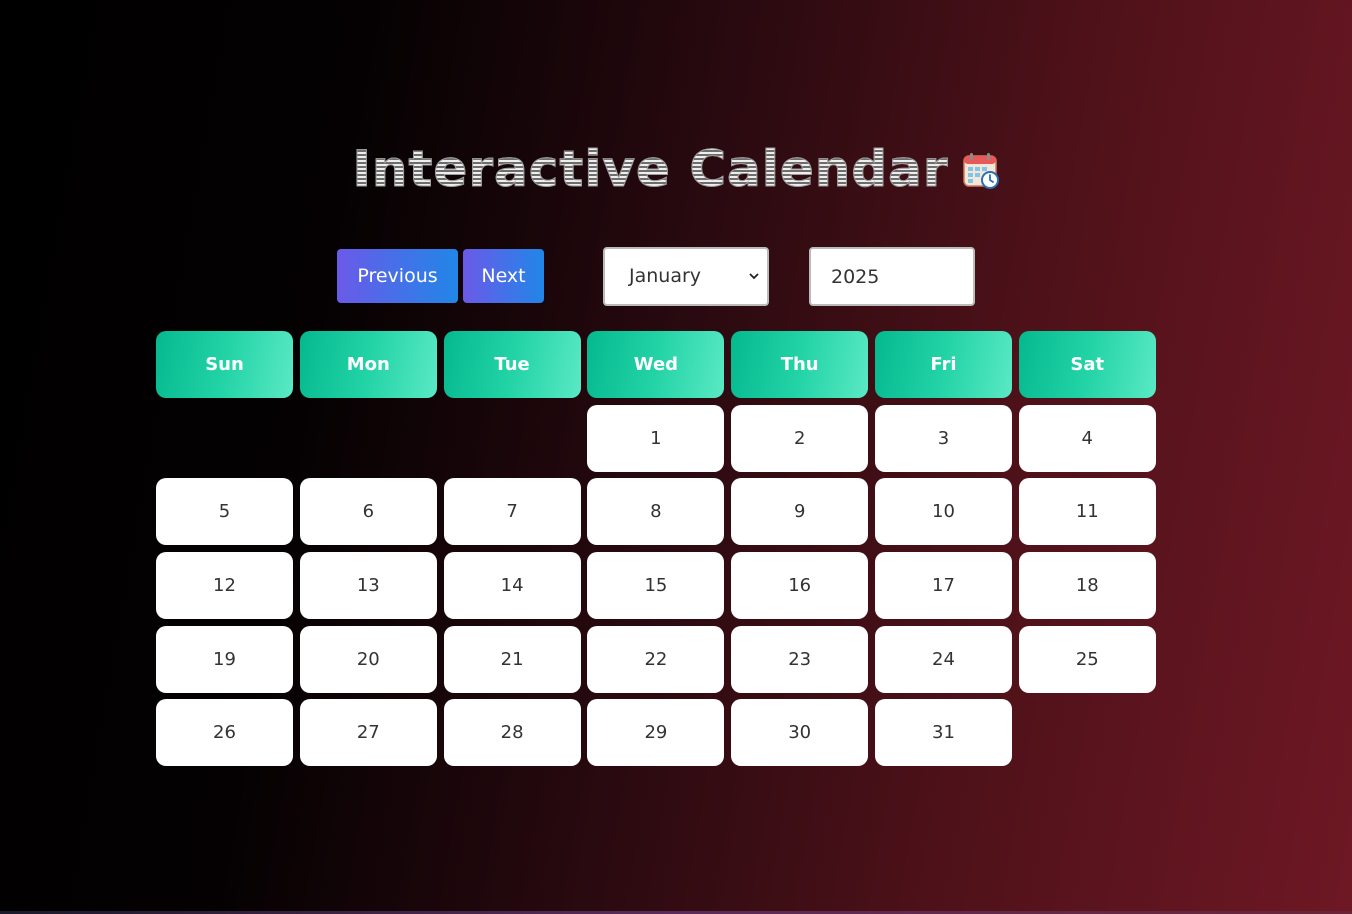 This screenshot has width=1352, height=914. Describe the element at coordinates (368, 364) in the screenshot. I see `weekday-header-mon: Mon` at that location.